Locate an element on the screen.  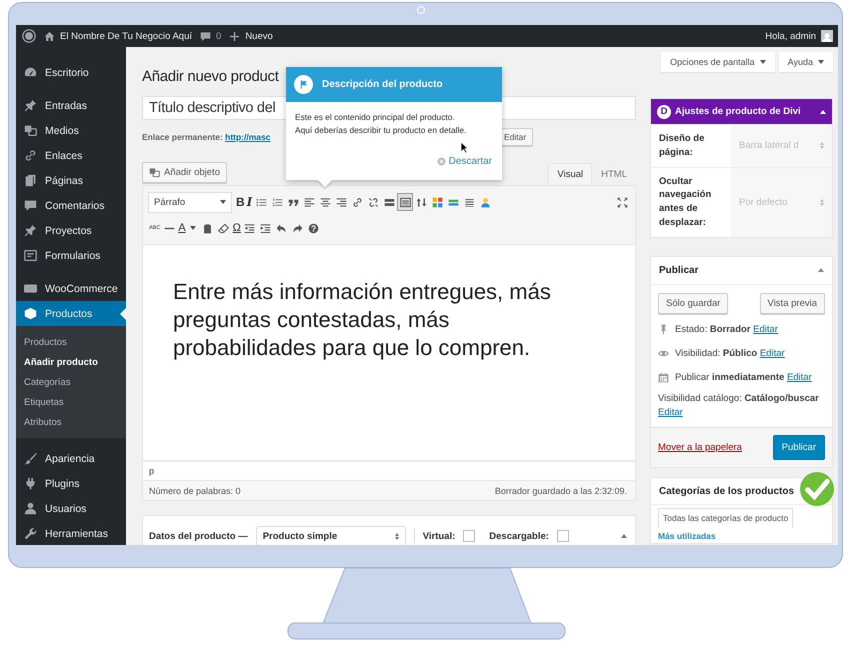
setting-label: Ocultar navegación antes de desplazar: is located at coordinates (685, 202).